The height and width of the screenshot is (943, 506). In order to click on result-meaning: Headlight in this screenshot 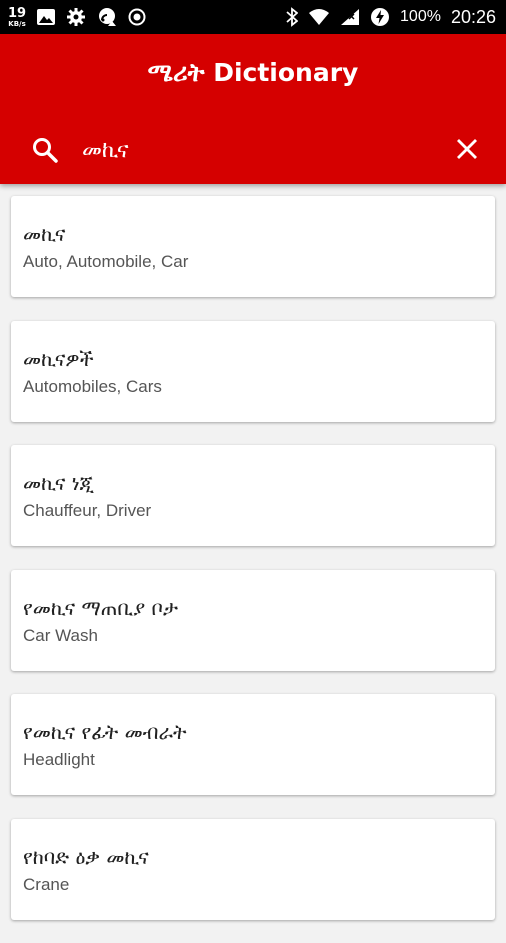, I will do `click(59, 759)`.